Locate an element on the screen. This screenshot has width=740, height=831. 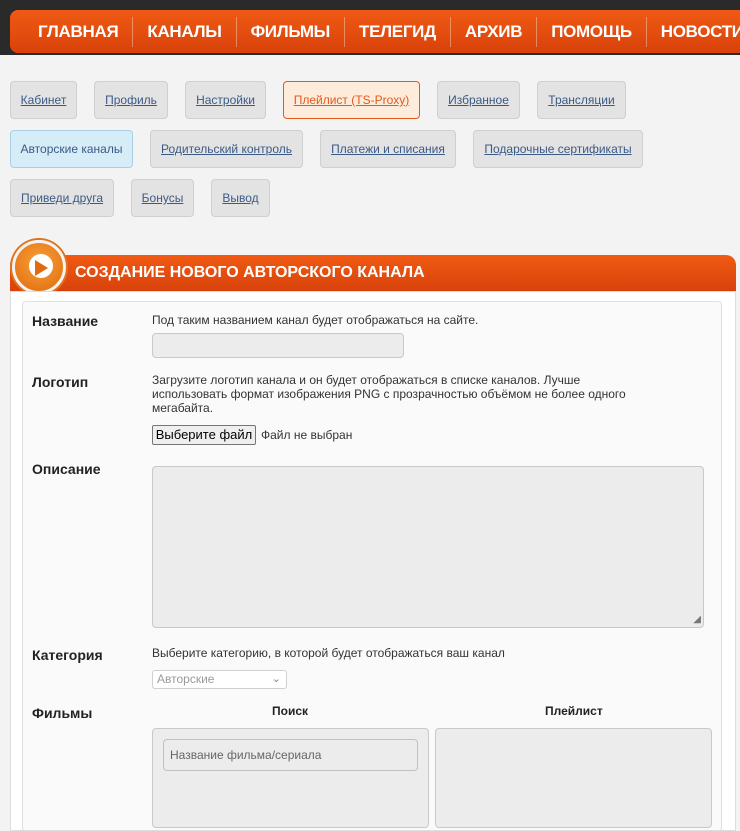
category-value: Авторские is located at coordinates (186, 679).